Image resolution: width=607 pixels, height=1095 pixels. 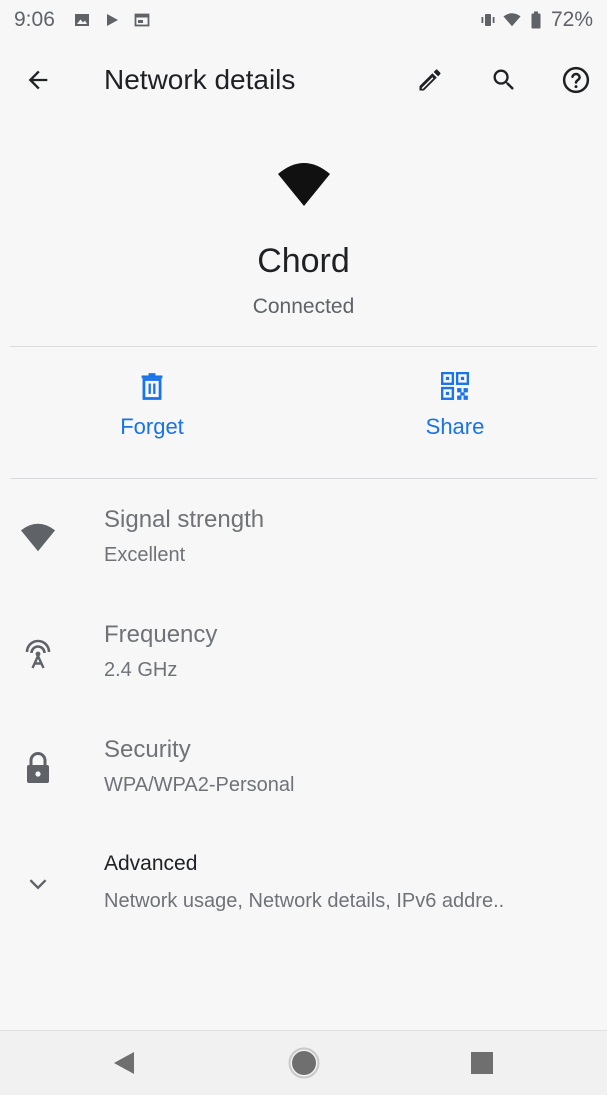 I want to click on page-title: Network details, so click(x=200, y=79).